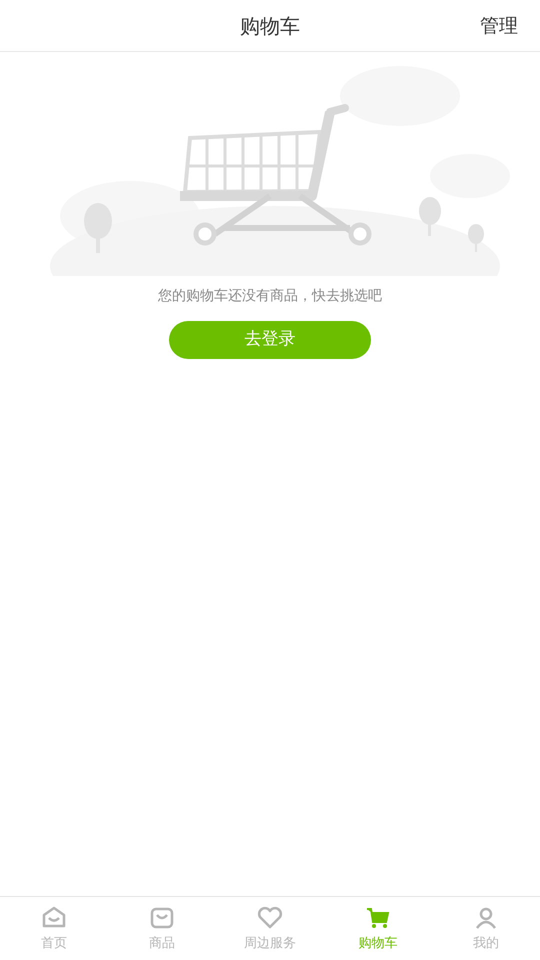  I want to click on tab-item: 周边服务, so click(270, 928).